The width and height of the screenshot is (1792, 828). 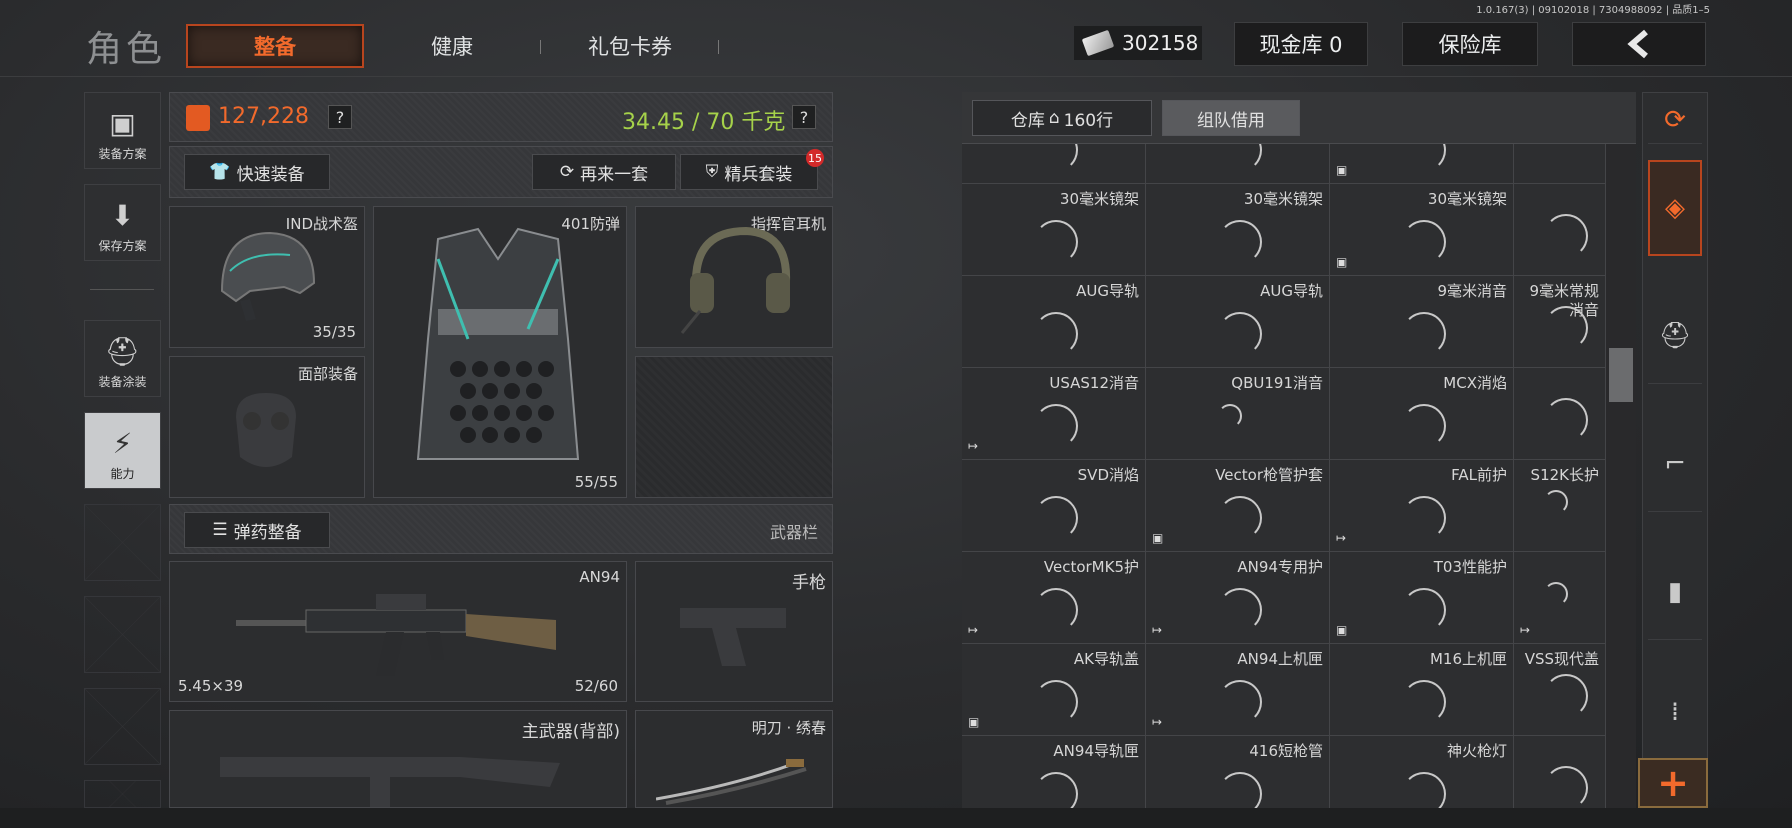 I want to click on tab-gift-cards: 礼包卡券, so click(x=630, y=46).